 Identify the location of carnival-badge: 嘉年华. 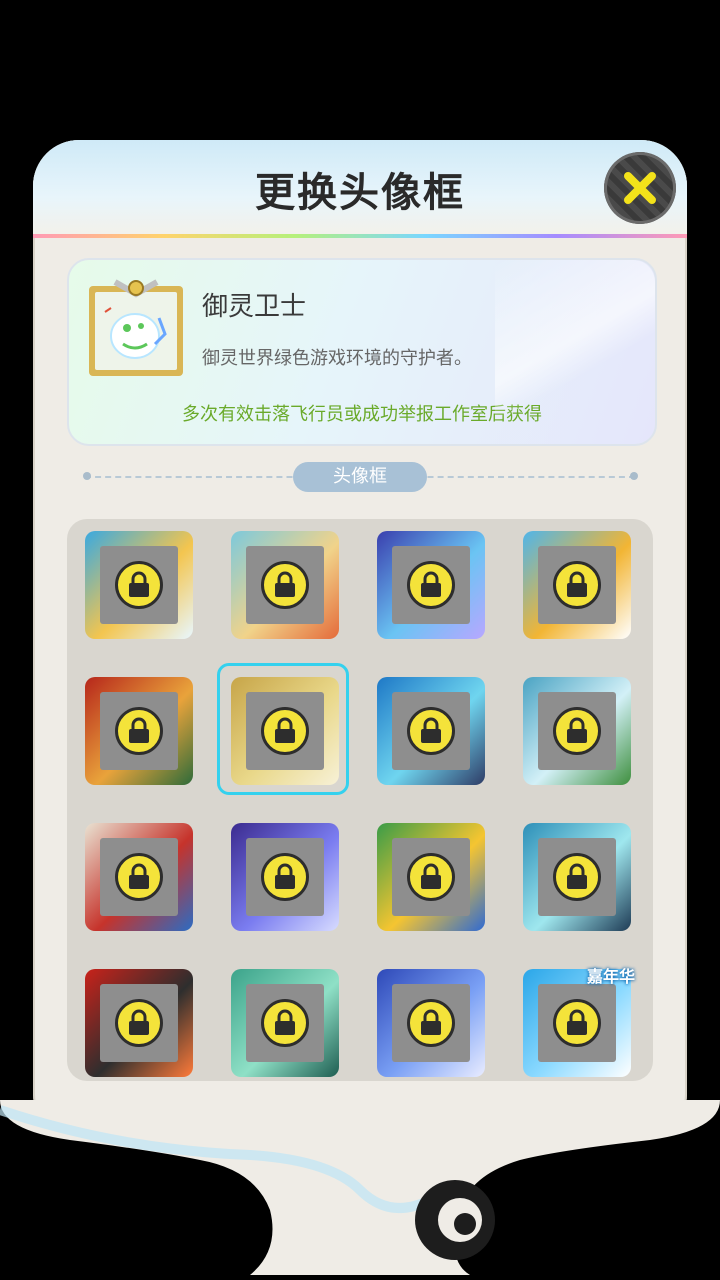
(610, 976).